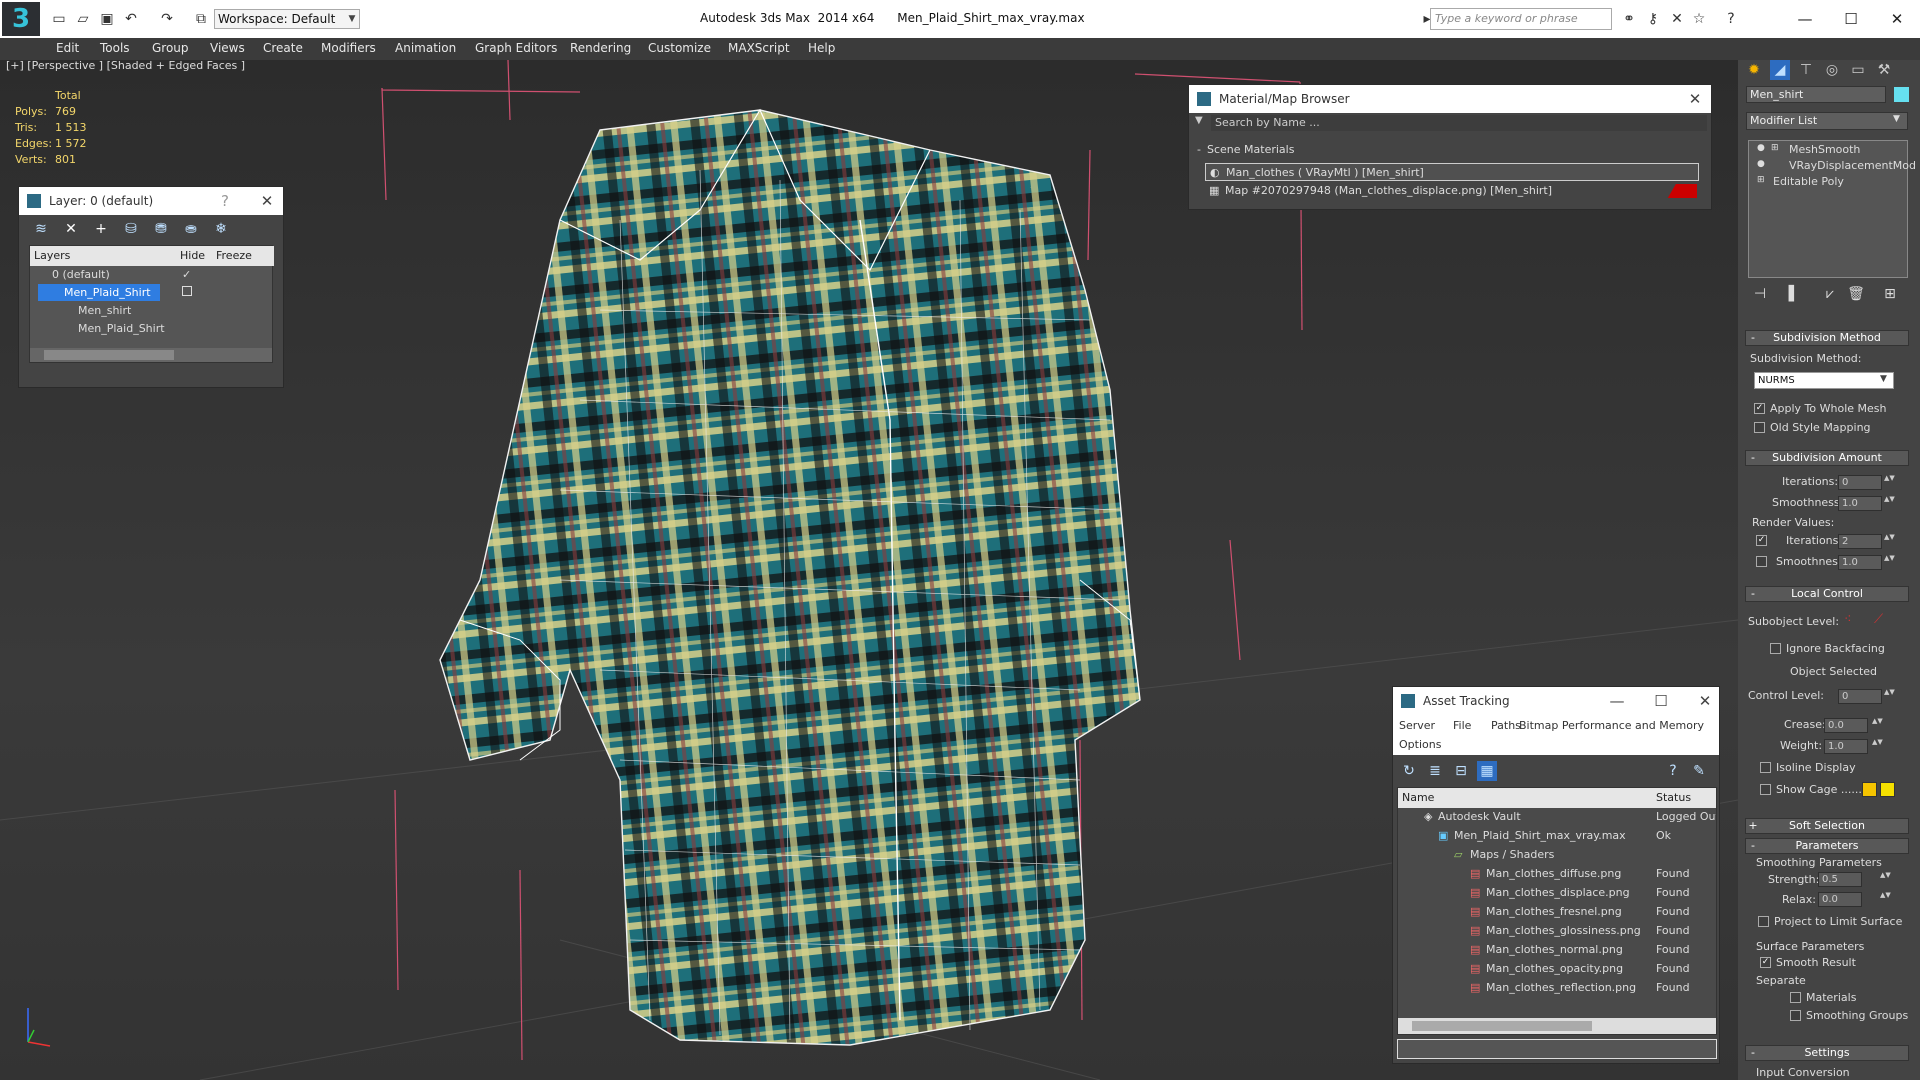  I want to click on menu-customize: Customize, so click(679, 48).